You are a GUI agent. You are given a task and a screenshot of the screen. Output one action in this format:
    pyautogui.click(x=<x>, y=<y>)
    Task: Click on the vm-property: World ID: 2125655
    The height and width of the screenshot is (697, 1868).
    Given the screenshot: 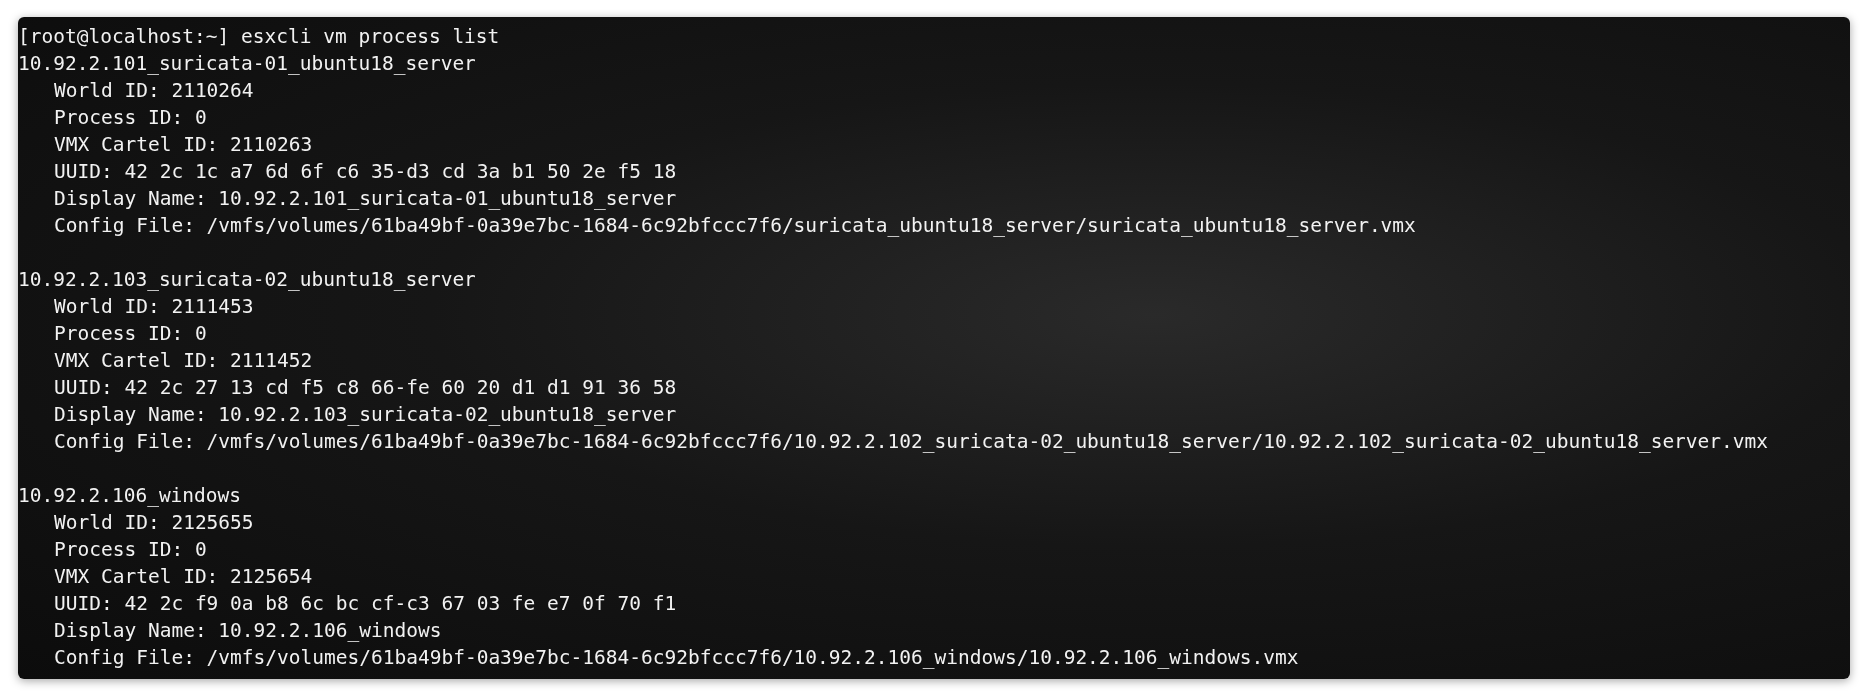 What is the action you would take?
    pyautogui.click(x=154, y=523)
    